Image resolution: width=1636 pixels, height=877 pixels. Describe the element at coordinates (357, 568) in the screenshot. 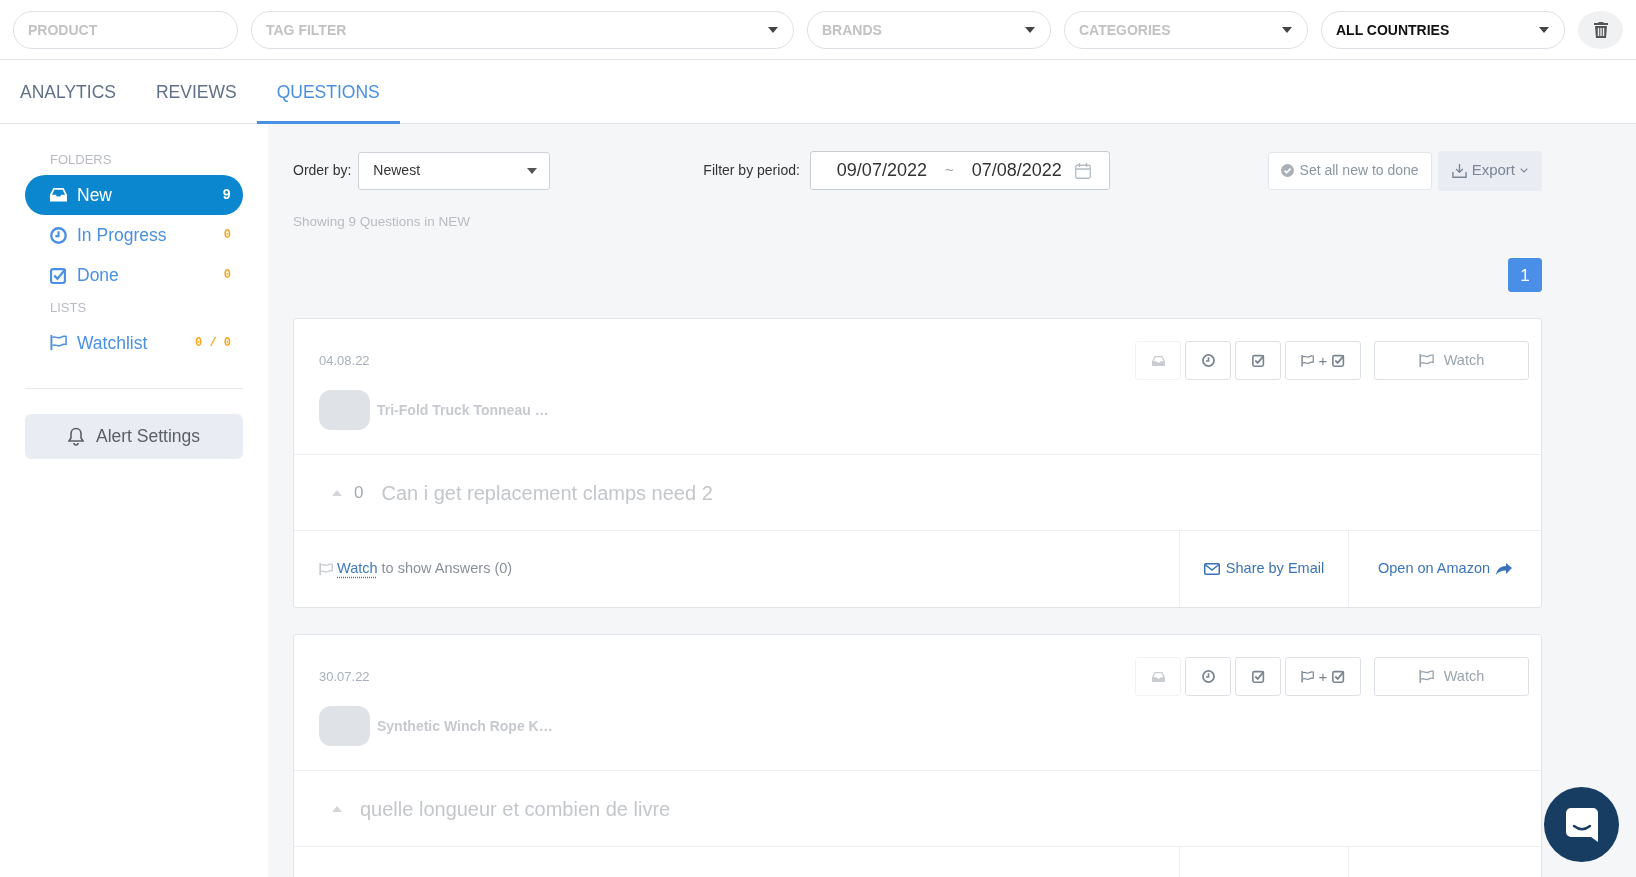

I see `watch-link: Watch` at that location.